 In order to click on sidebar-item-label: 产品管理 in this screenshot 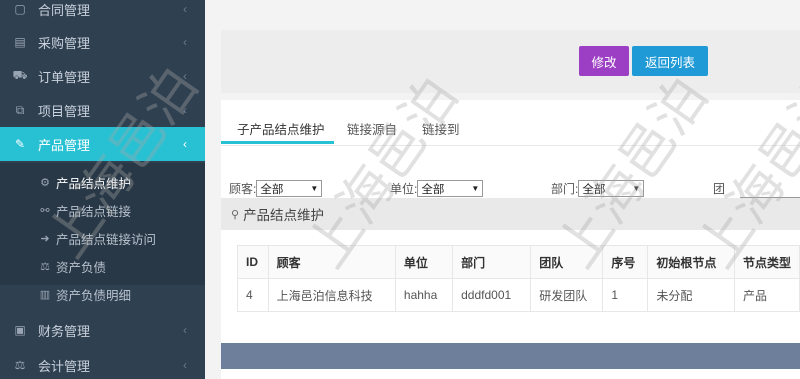, I will do `click(64, 145)`.